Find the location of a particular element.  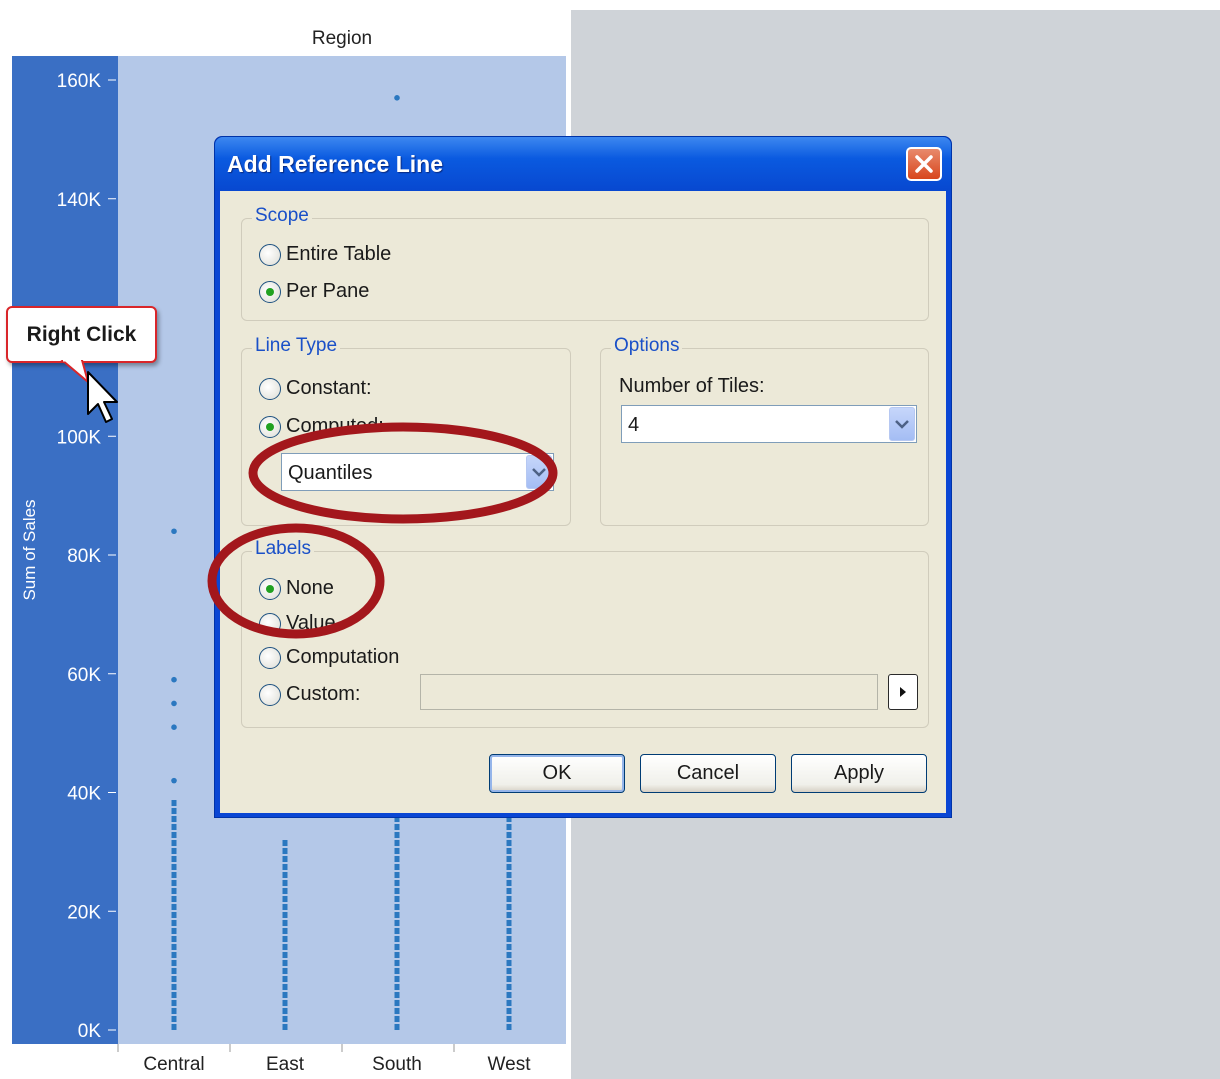

custom-label-field is located at coordinates (649, 692).